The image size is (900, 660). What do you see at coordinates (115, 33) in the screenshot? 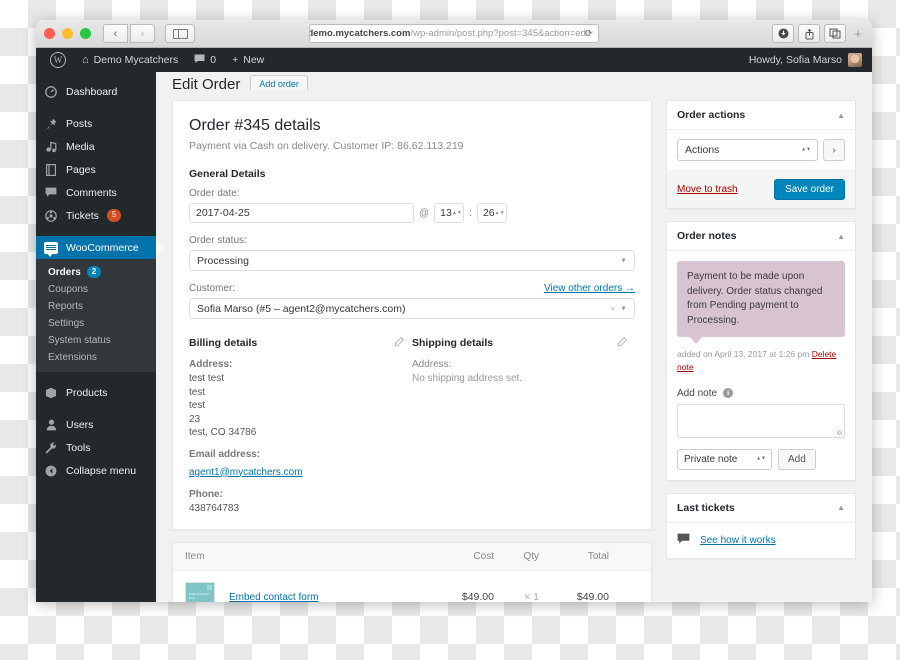
I see `back-button: ‹` at bounding box center [115, 33].